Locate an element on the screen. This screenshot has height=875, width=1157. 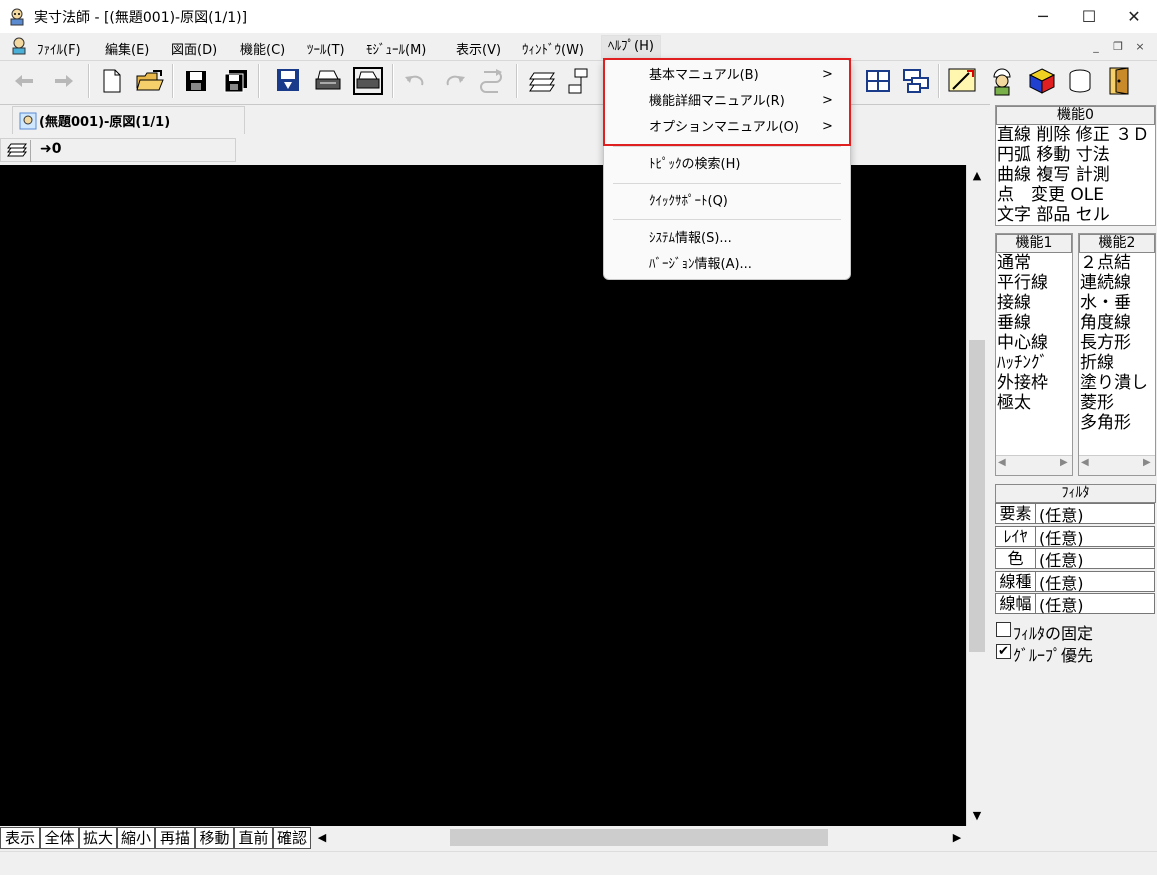
menu-help: ﾍﾙﾌﾟ(H) is located at coordinates (631, 47).